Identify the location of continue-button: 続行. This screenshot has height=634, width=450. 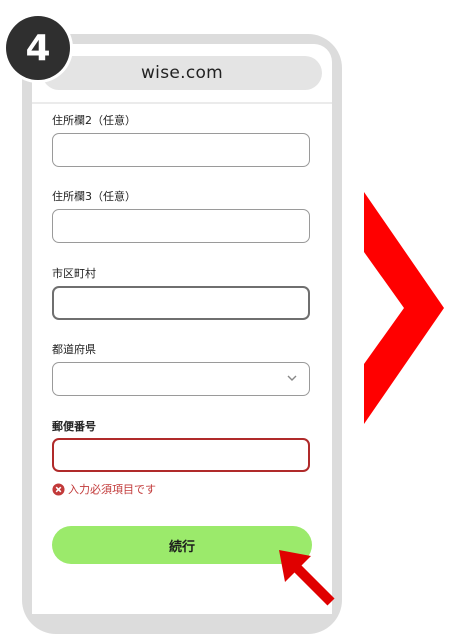
(182, 545).